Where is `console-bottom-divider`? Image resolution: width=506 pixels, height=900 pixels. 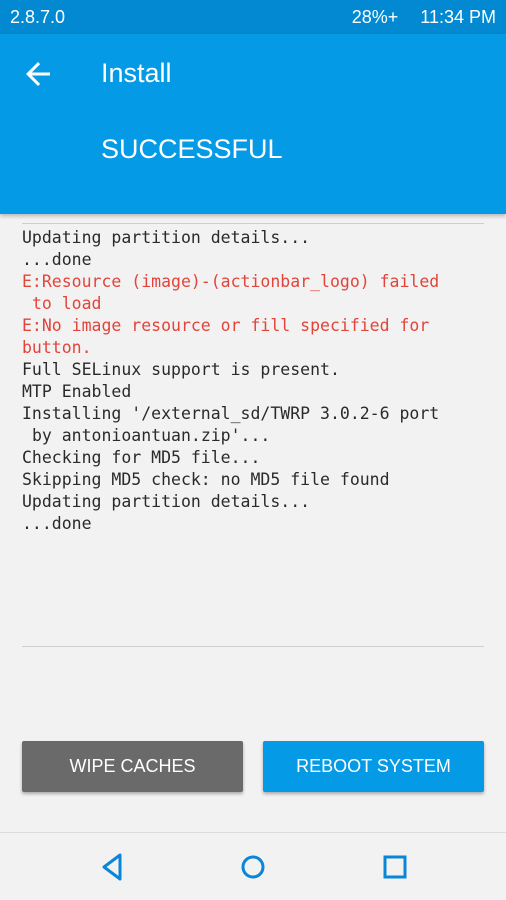
console-bottom-divider is located at coordinates (253, 646).